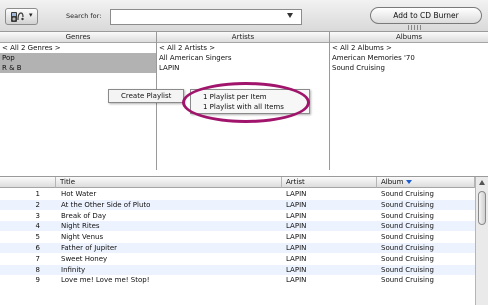 The width and height of the screenshot is (488, 305). I want to click on table-row: 6 Father of Jupiter LAPIN Sound Cruising, so click(237, 248).